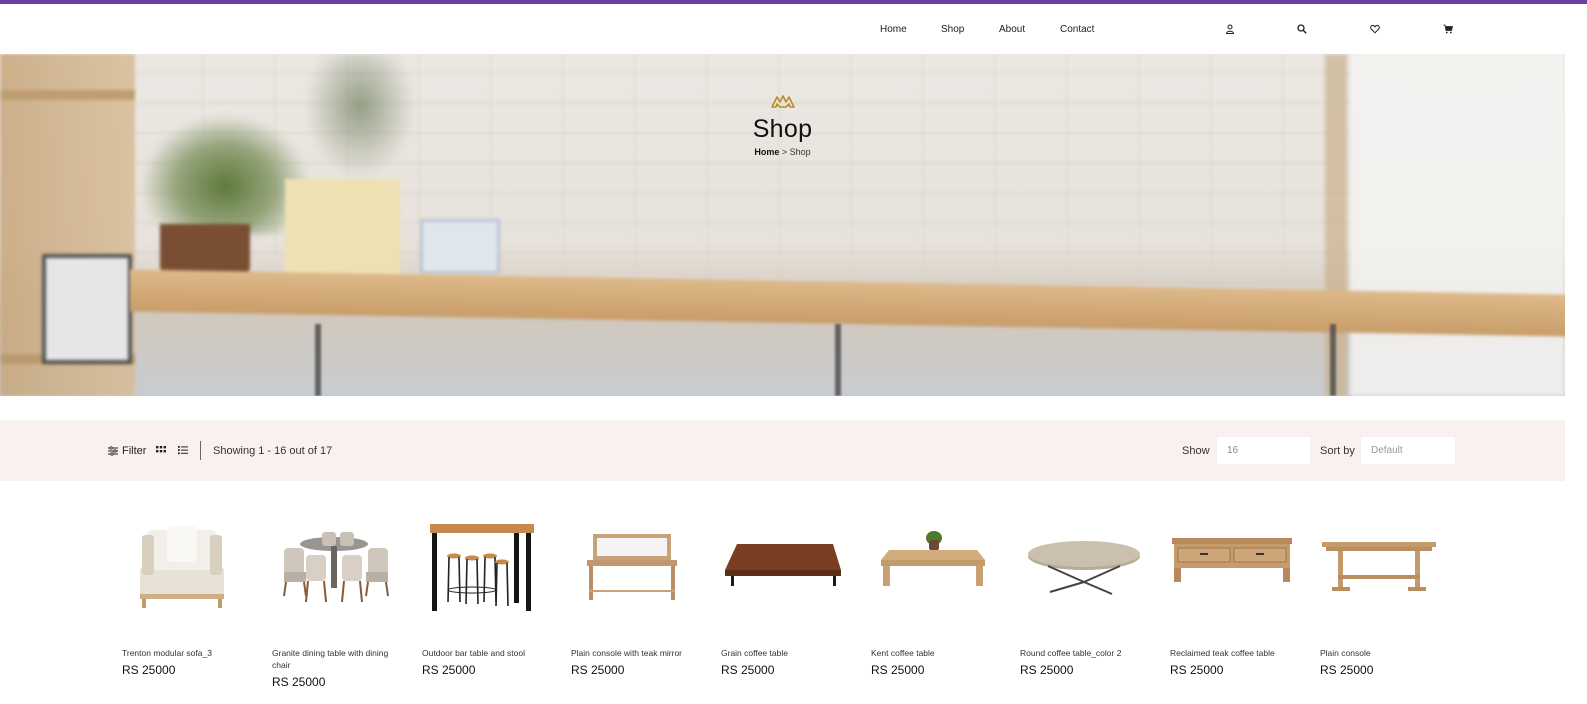  What do you see at coordinates (766, 152) in the screenshot?
I see `breadcrumb-home-link: Home` at bounding box center [766, 152].